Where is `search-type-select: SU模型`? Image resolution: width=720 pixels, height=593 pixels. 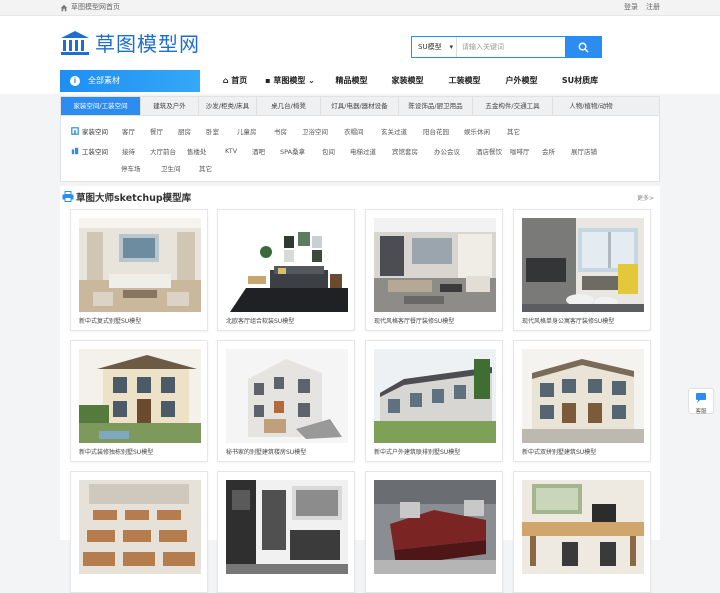
search-type-select: SU模型 is located at coordinates (434, 47).